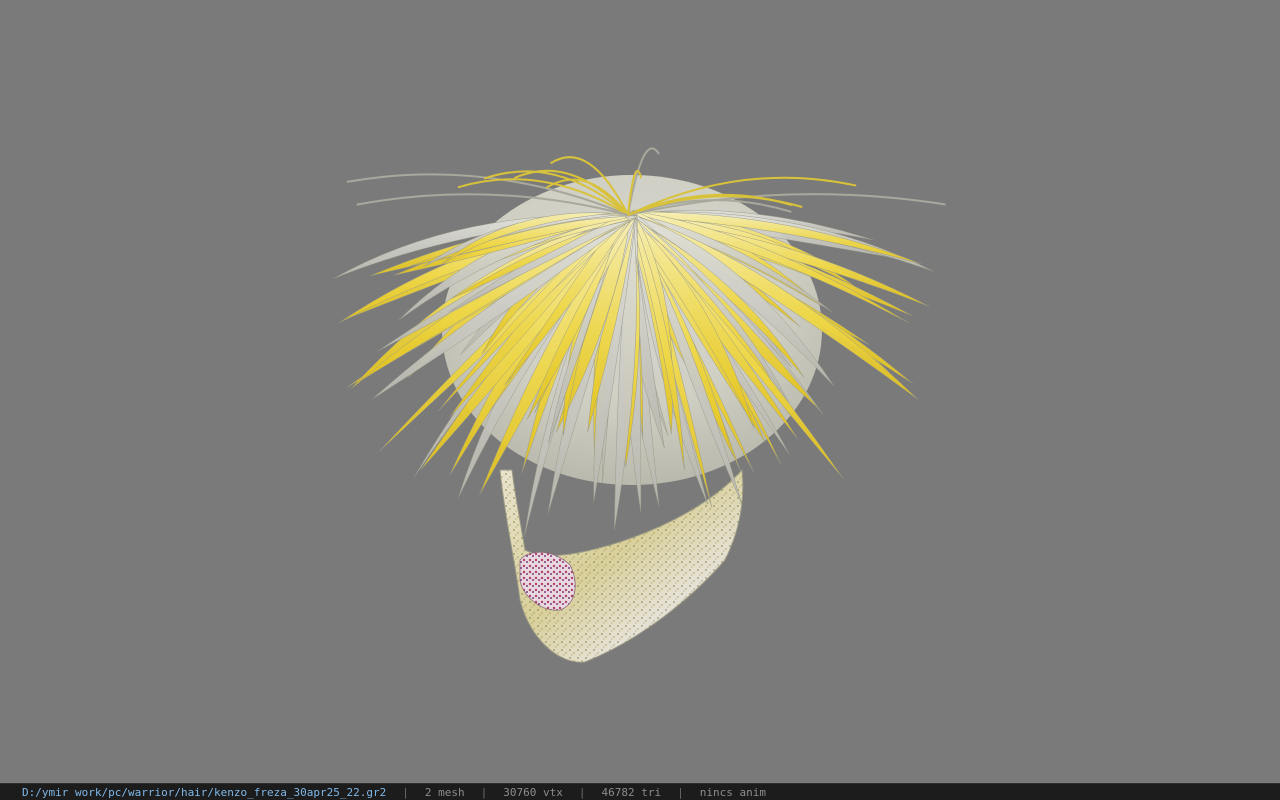 The width and height of the screenshot is (1280, 800). What do you see at coordinates (631, 792) in the screenshot?
I see `triangle-count: 46782 tri` at bounding box center [631, 792].